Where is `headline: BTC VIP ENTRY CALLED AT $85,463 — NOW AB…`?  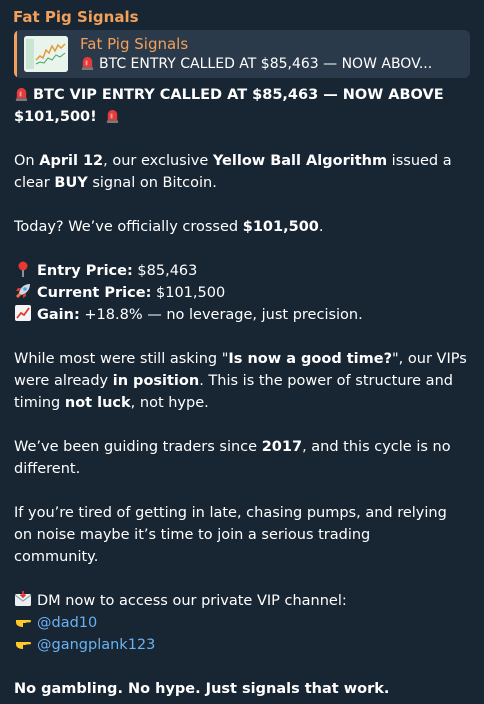 headline: BTC VIP ENTRY CALLED AT $85,463 — NOW AB… is located at coordinates (242, 106).